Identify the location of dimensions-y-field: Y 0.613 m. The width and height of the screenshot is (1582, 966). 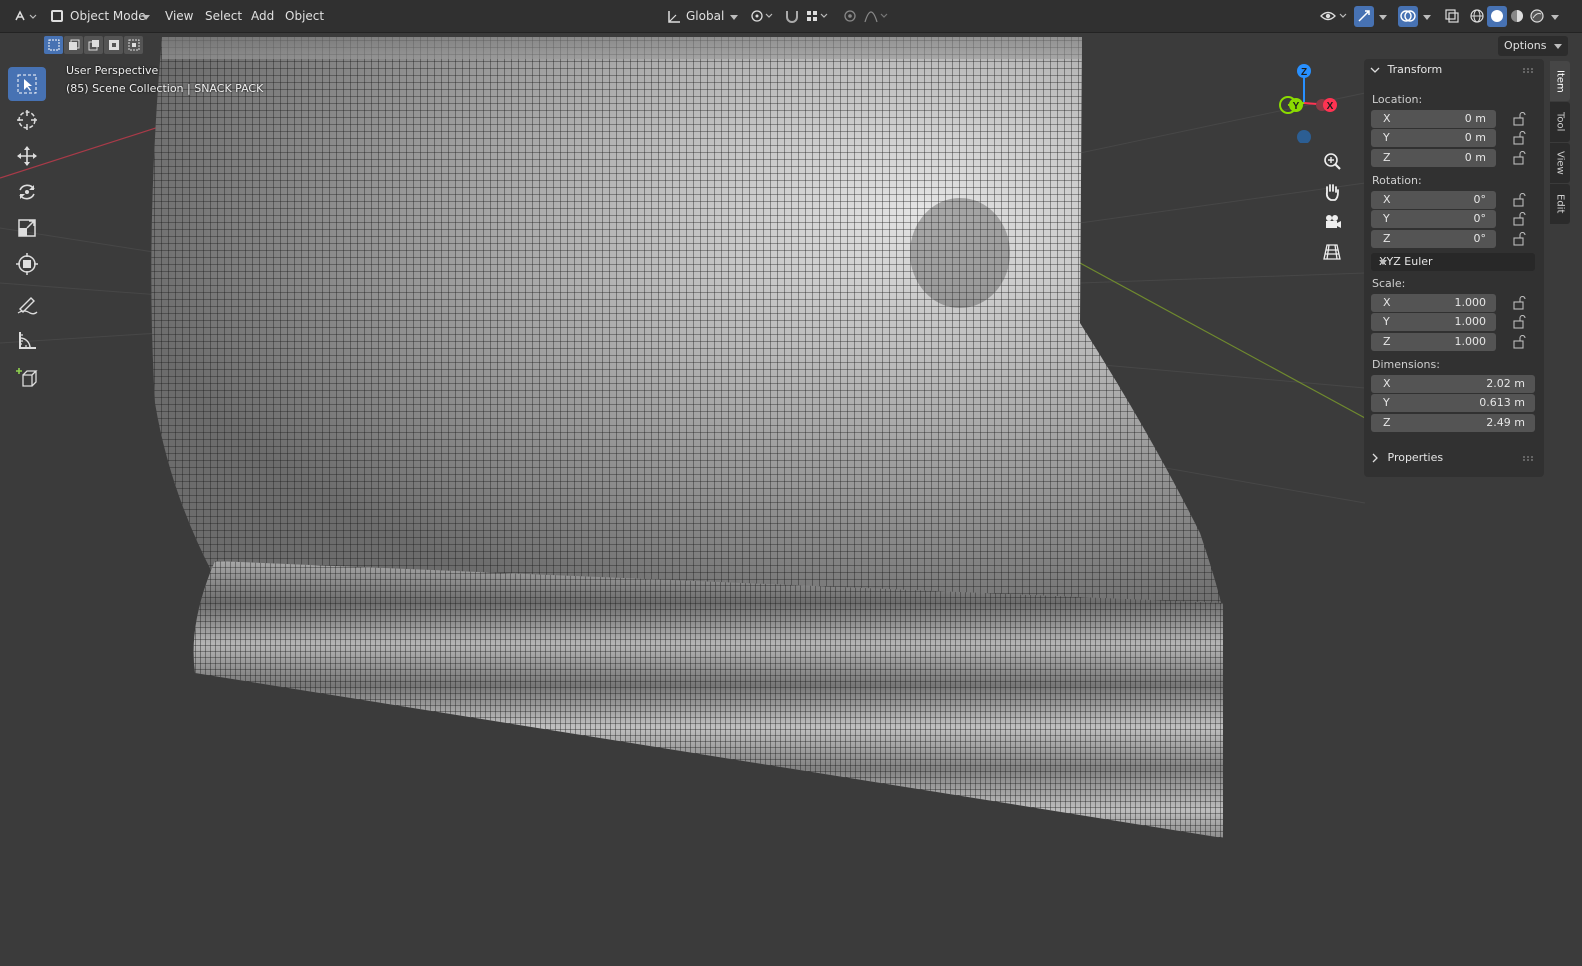
(1453, 403).